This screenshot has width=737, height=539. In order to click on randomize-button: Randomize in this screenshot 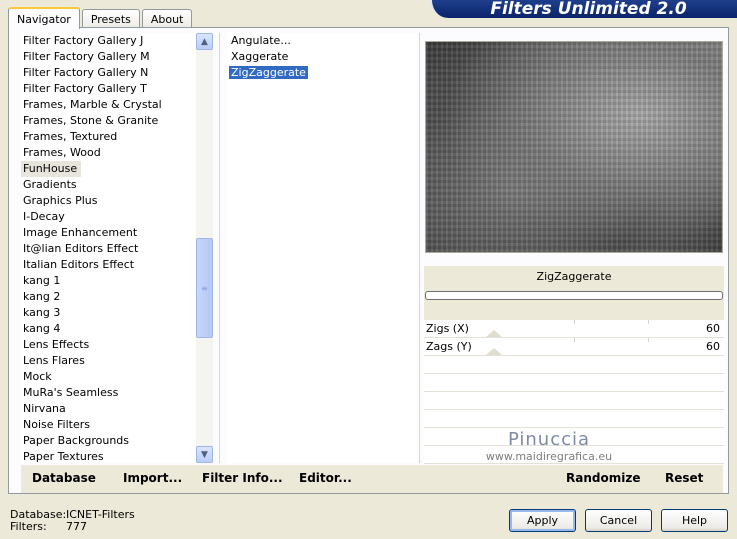, I will do `click(603, 478)`.